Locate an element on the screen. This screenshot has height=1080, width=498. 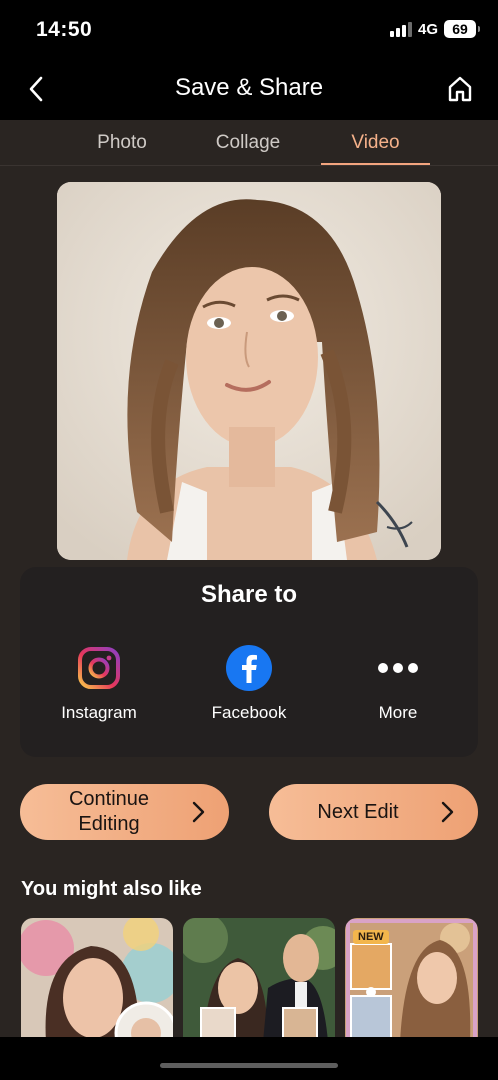
tab-video: Video is located at coordinates (375, 143).